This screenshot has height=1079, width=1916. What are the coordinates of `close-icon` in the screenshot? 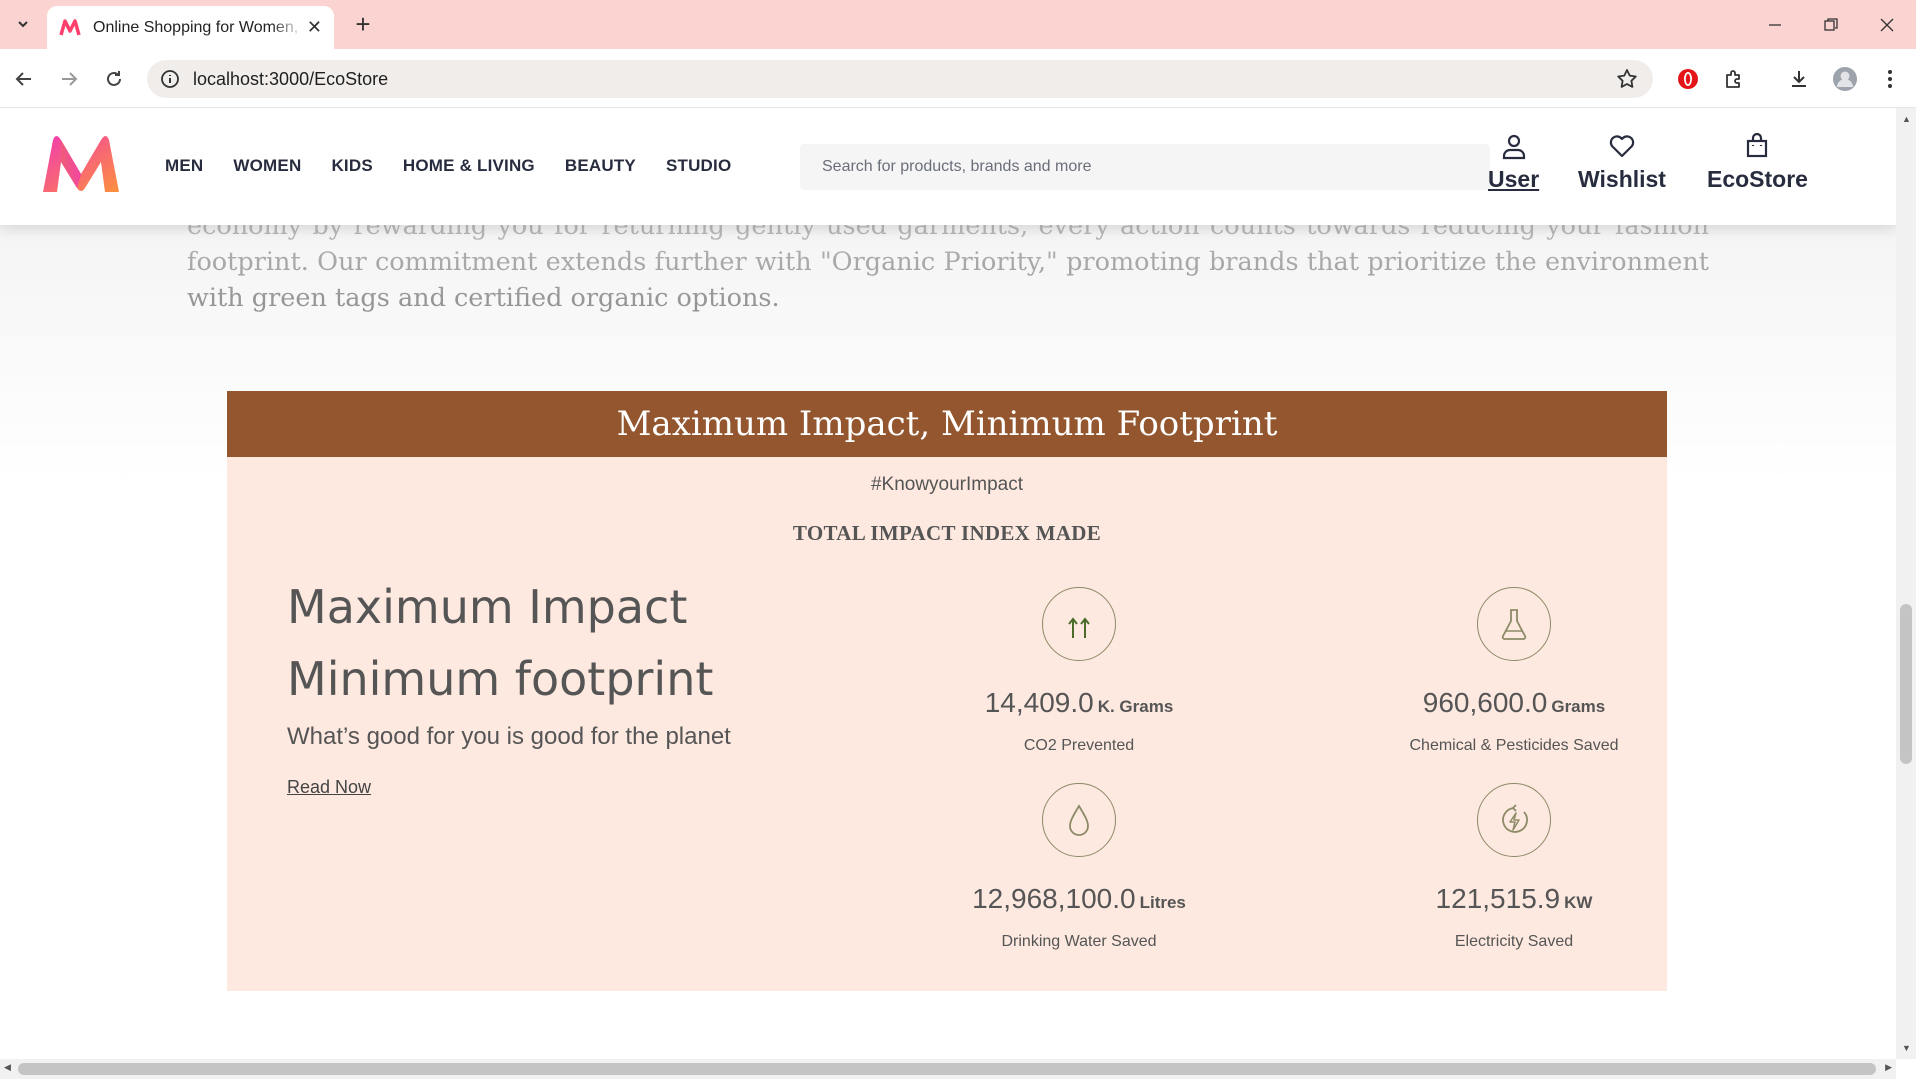 It's located at (1887, 25).